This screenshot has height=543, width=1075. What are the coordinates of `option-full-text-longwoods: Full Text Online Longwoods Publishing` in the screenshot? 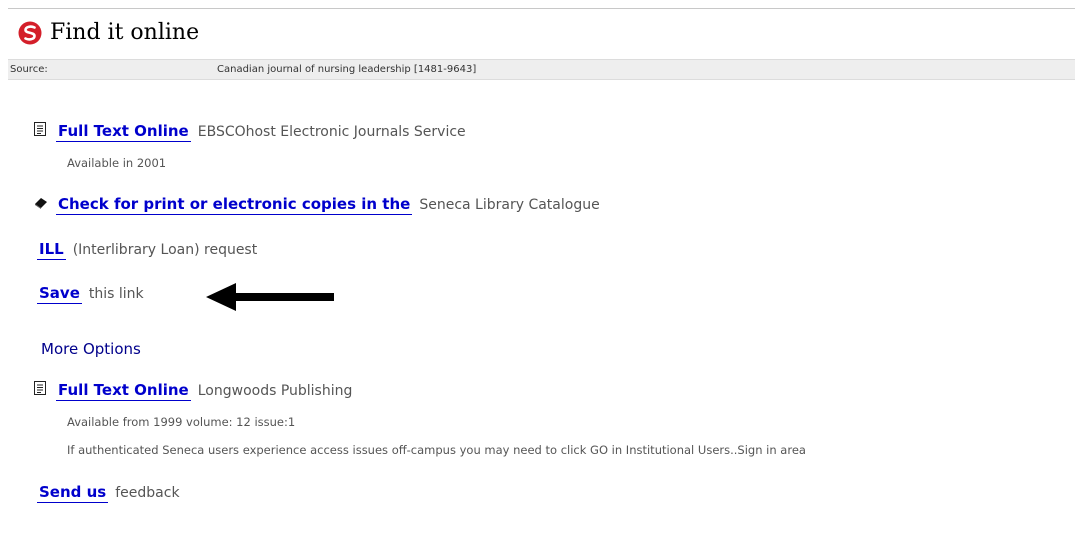 It's located at (193, 391).